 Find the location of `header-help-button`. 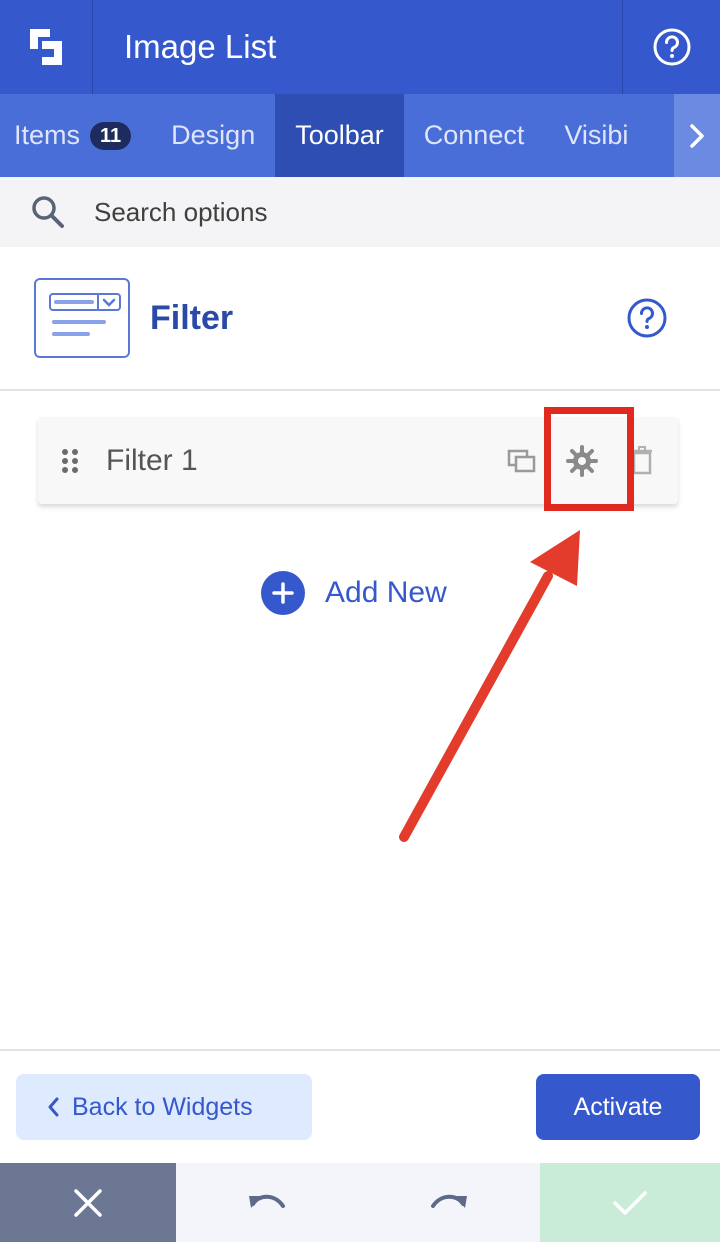

header-help-button is located at coordinates (671, 47).